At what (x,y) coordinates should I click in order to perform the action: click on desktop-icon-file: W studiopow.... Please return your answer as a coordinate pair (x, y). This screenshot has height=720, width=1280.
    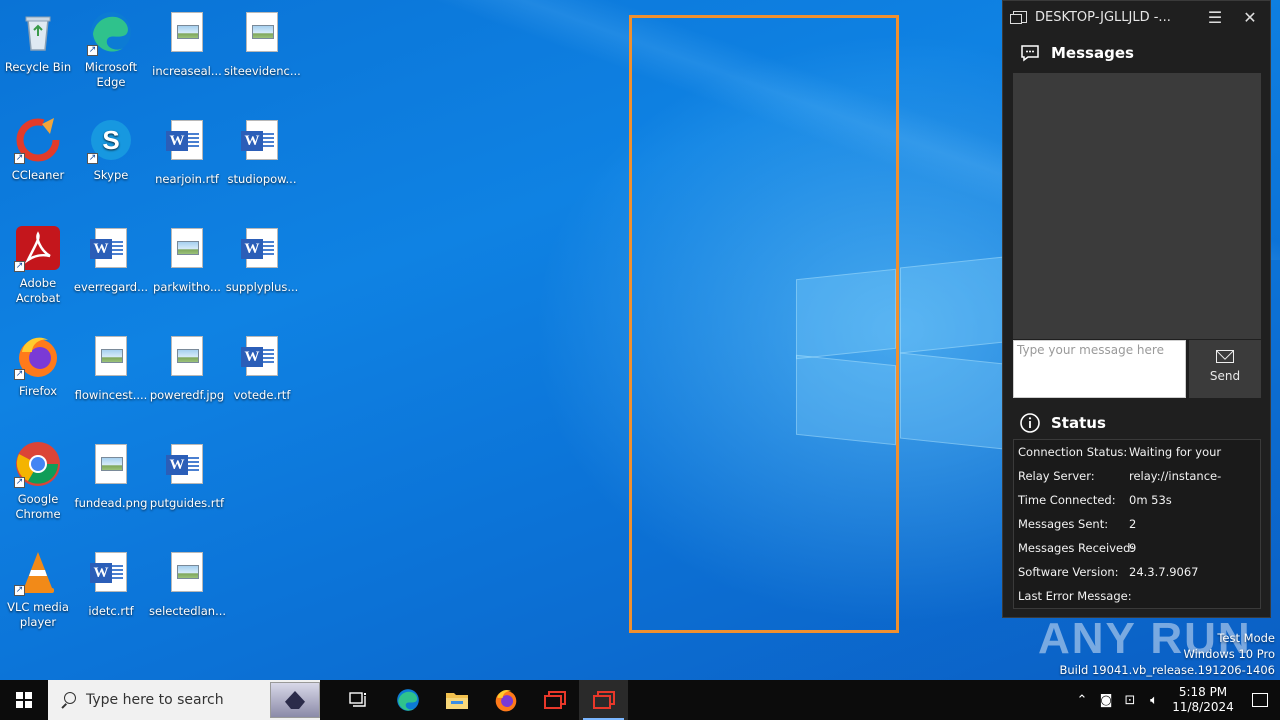
    Looking at the image, I should click on (262, 151).